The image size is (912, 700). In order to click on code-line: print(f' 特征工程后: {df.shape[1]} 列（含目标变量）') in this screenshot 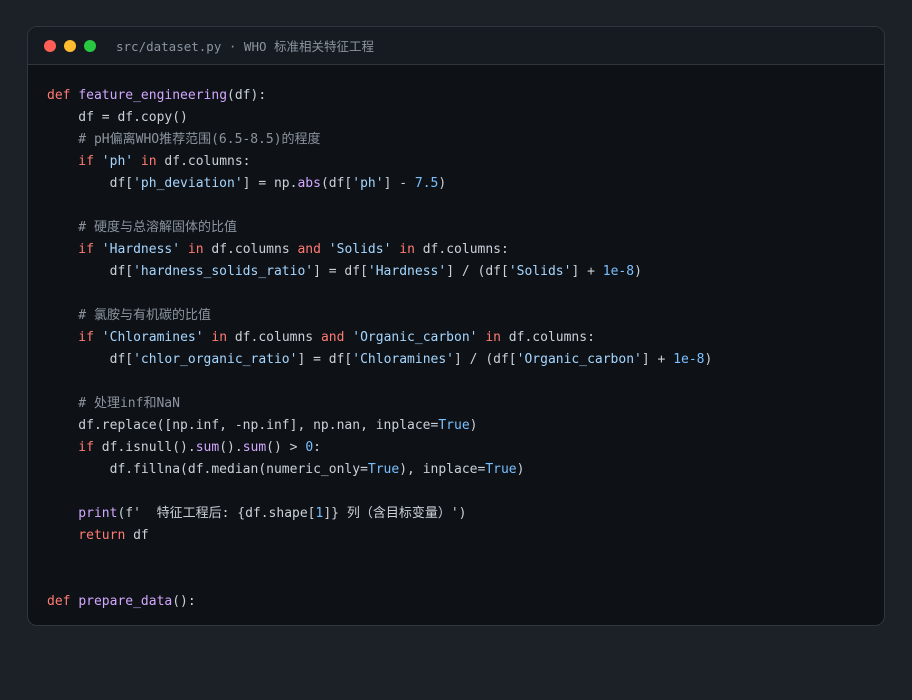, I will do `click(465, 514)`.